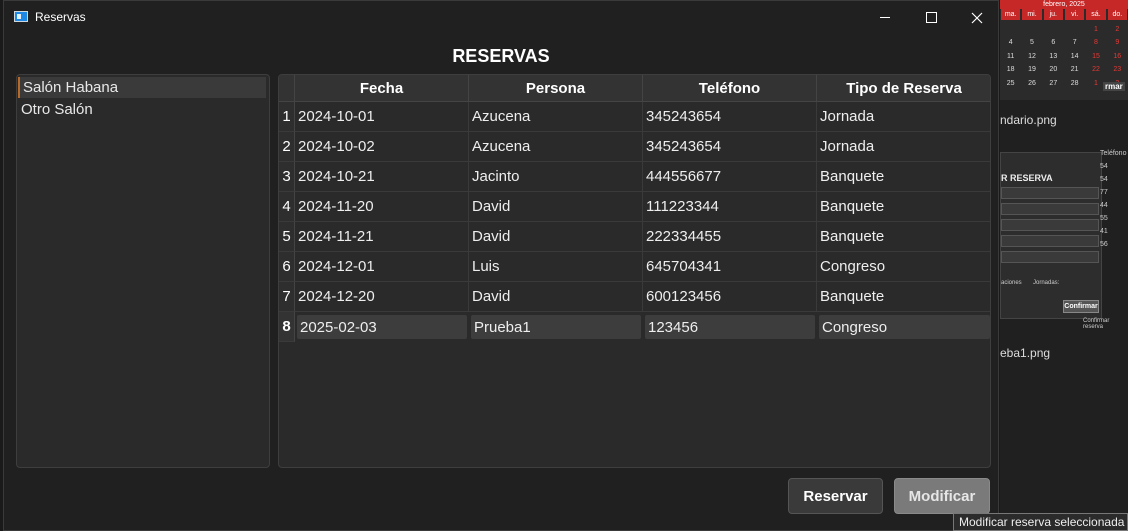 Image resolution: width=1128 pixels, height=531 pixels. Describe the element at coordinates (730, 237) in the screenshot. I see `cell-telefono: 222334455` at that location.